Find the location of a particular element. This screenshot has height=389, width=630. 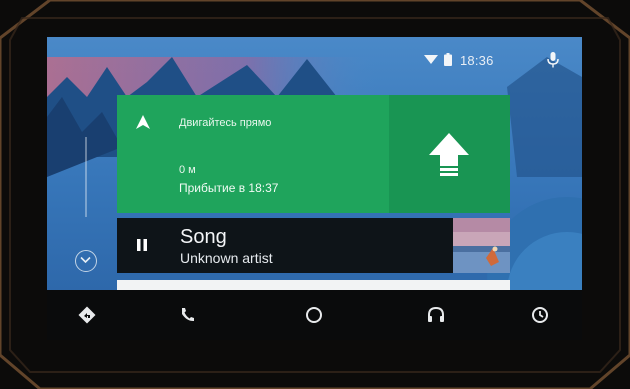

headphones-icon is located at coordinates (436, 314).